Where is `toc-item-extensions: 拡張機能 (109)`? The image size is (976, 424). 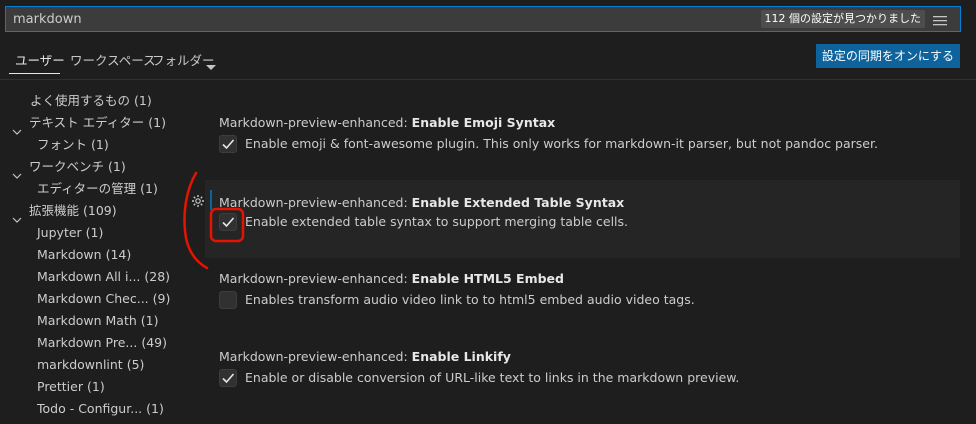 toc-item-extensions: 拡張機能 (109) is located at coordinates (73, 211).